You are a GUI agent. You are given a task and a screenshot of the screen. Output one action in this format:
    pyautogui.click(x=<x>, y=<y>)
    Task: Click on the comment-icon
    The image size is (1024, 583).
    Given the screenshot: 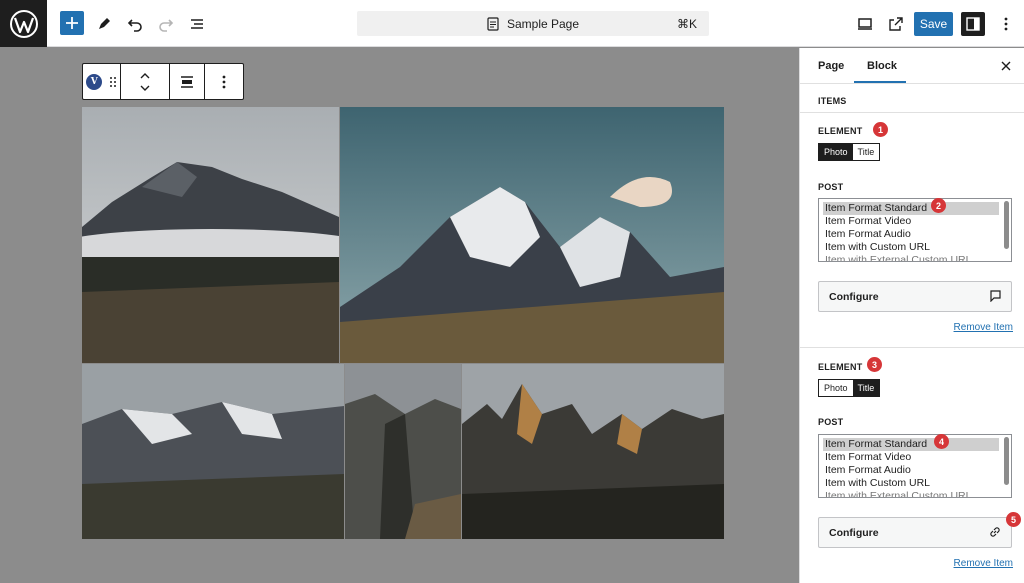 What is the action you would take?
    pyautogui.click(x=995, y=296)
    